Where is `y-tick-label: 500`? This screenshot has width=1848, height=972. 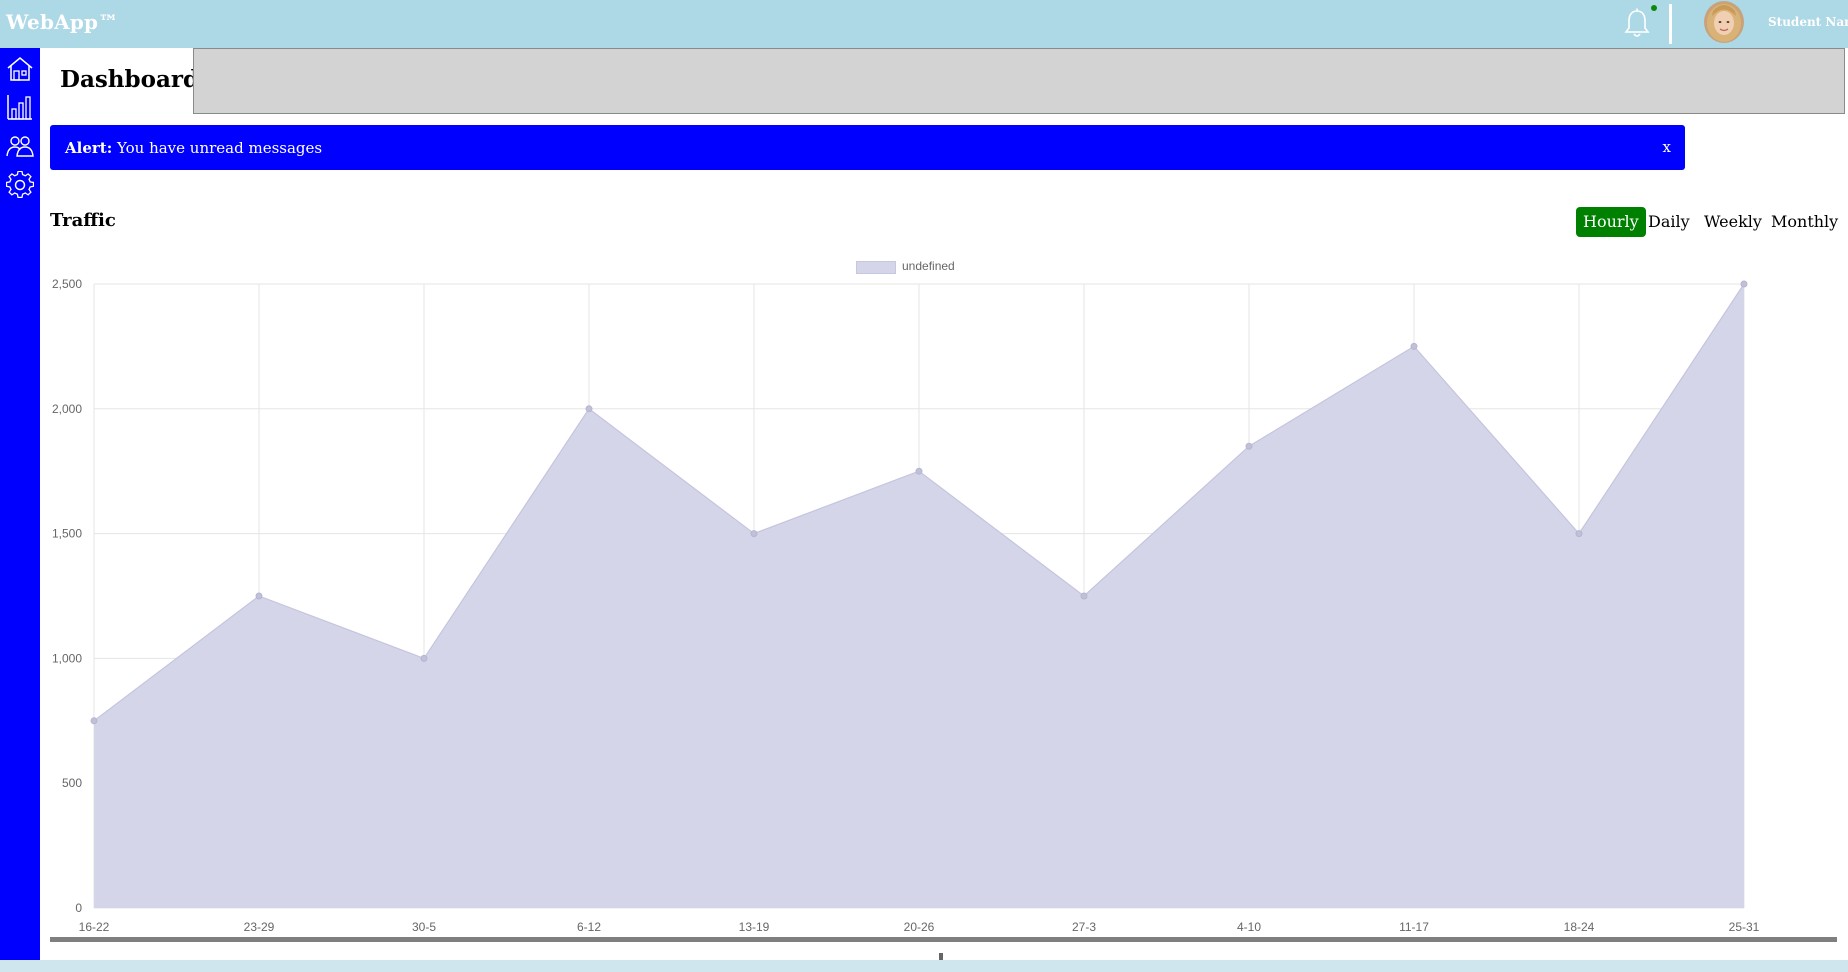 y-tick-label: 500 is located at coordinates (72, 783).